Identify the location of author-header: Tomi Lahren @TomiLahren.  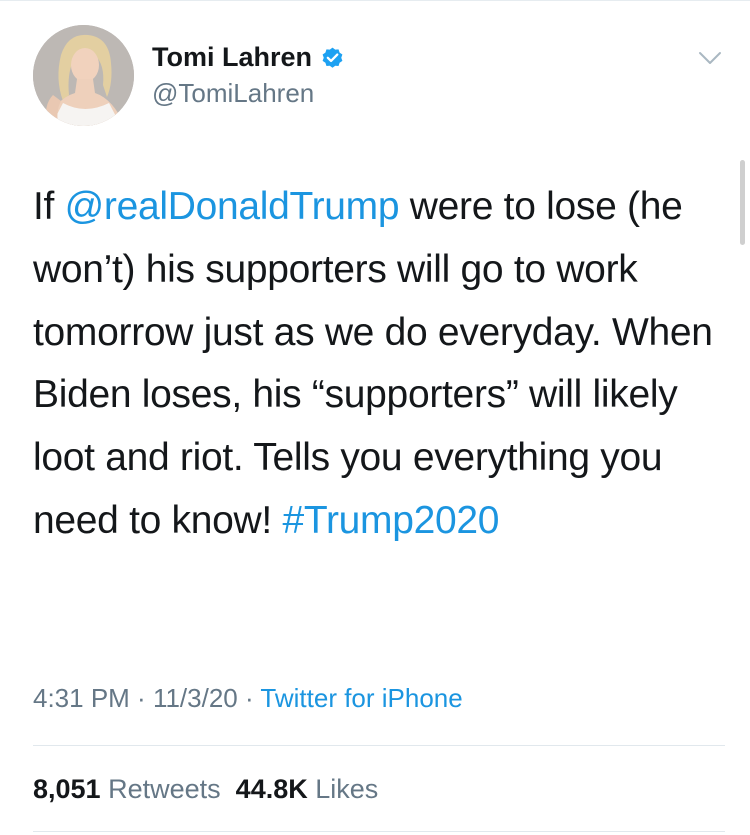
(248, 75).